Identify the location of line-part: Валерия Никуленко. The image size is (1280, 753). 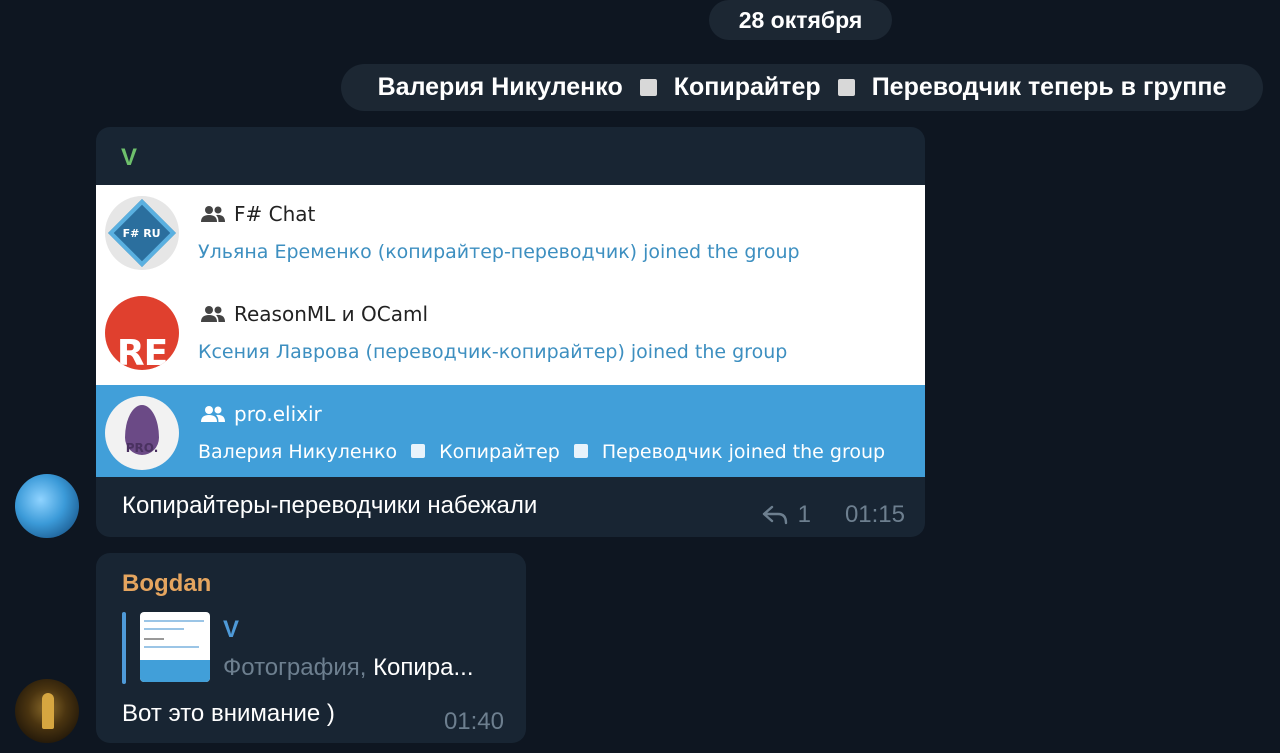
(298, 452).